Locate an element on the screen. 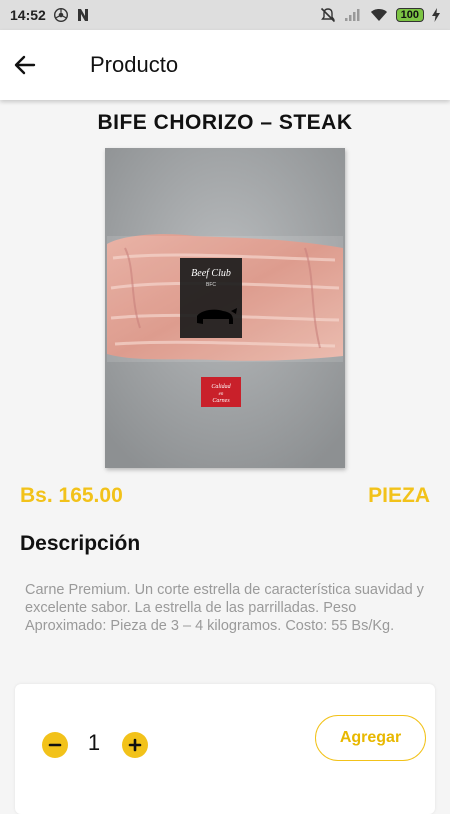 Image resolution: width=450 pixels, height=814 pixels. minus-icon is located at coordinates (55, 745).